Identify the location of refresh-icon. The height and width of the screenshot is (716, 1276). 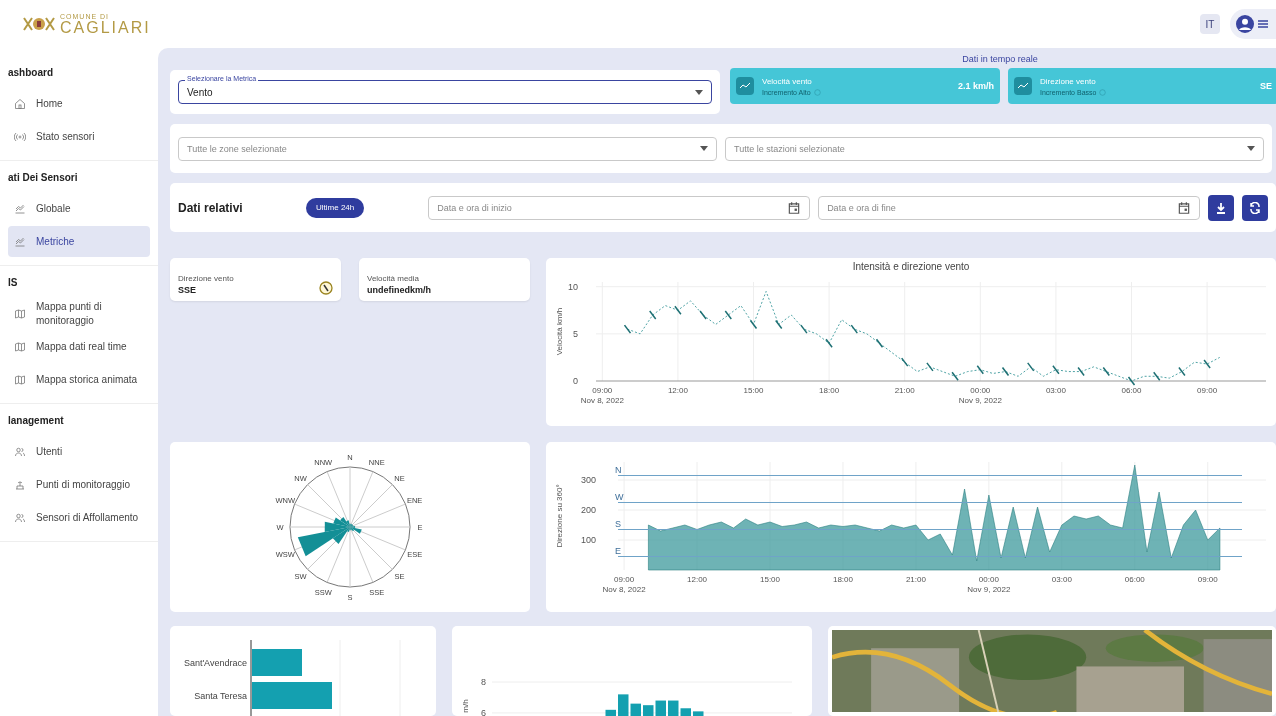
(1255, 207).